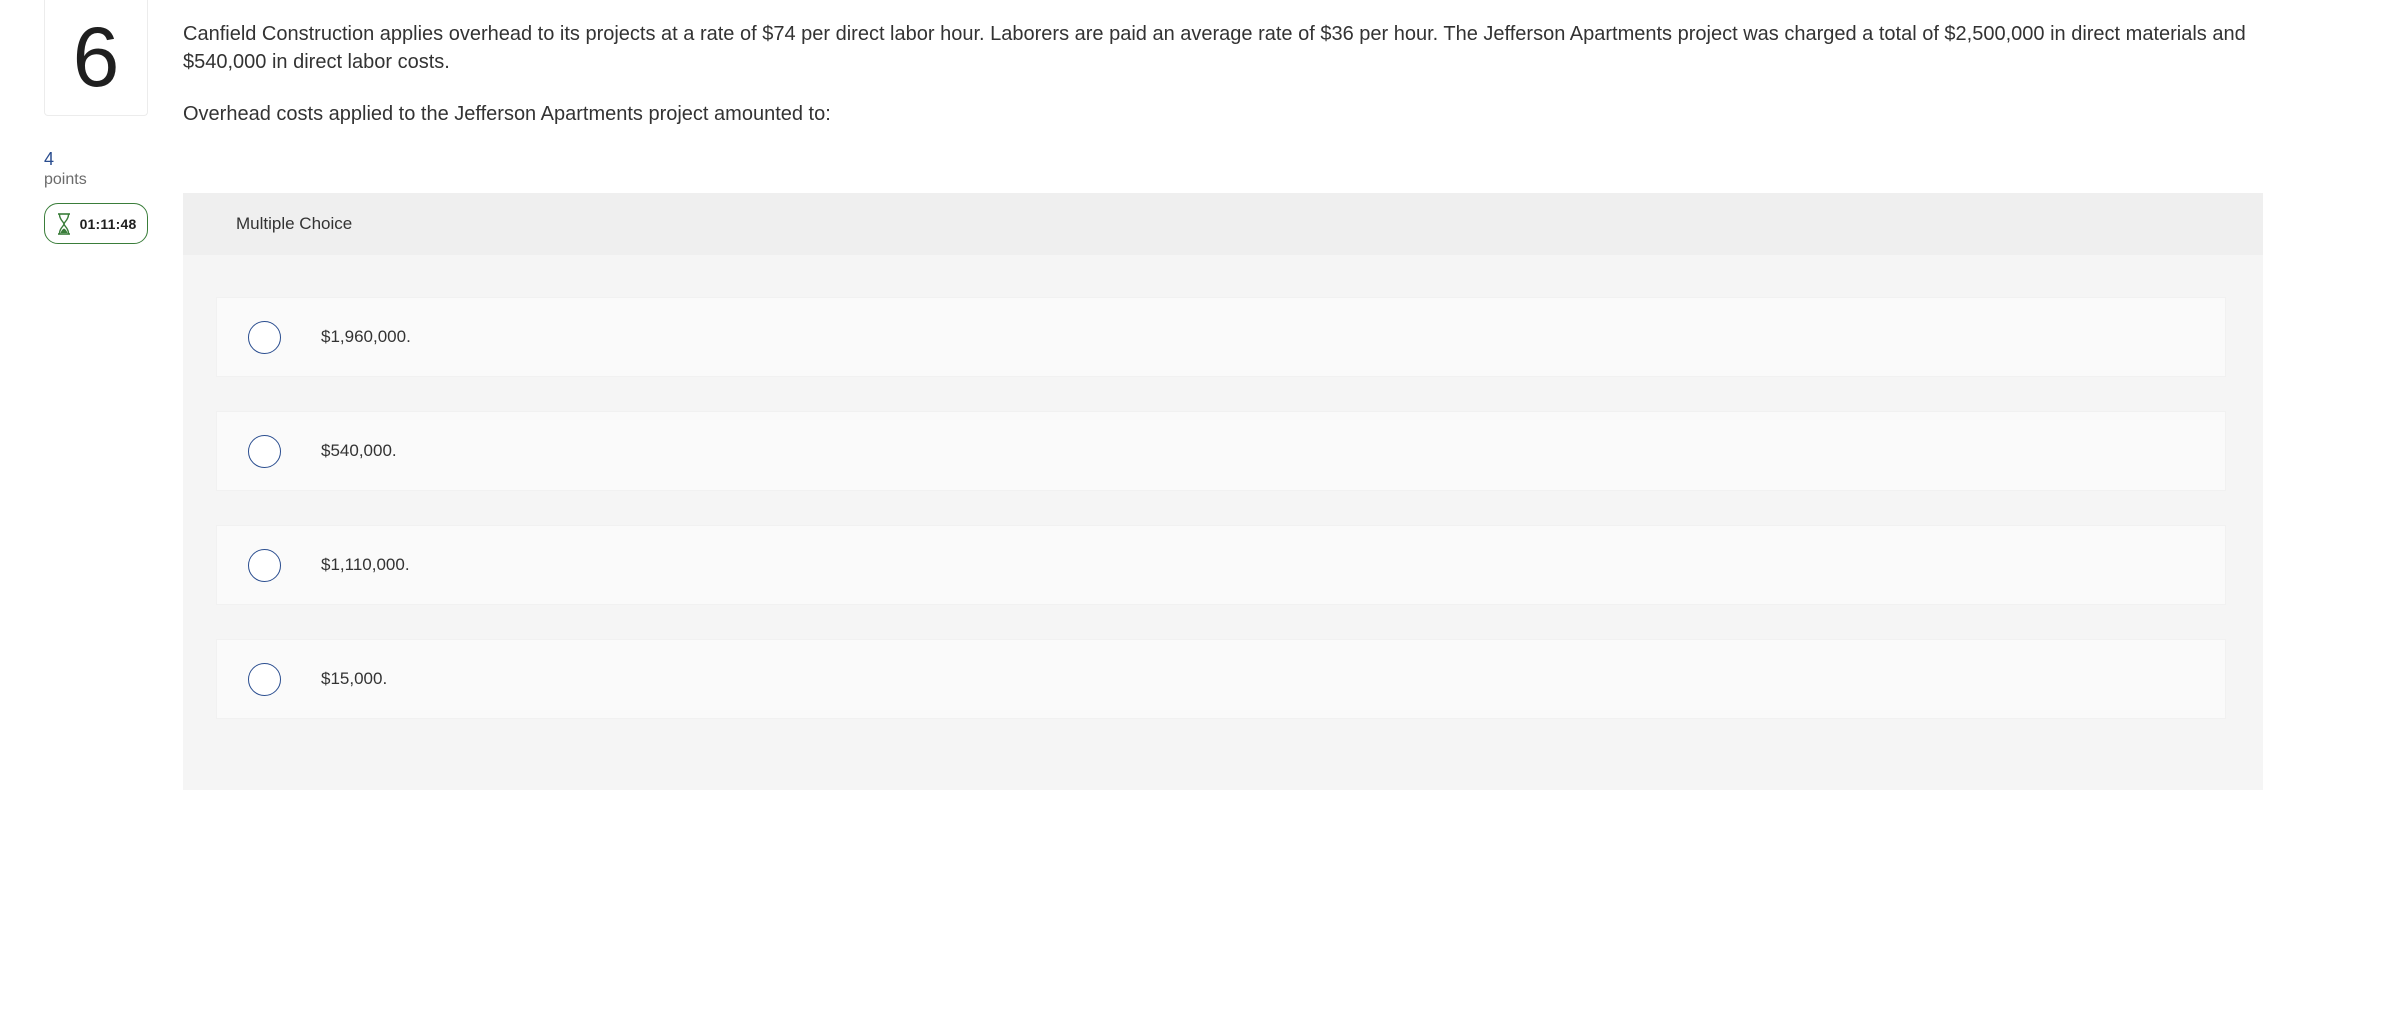 The width and height of the screenshot is (2401, 1025). What do you see at coordinates (359, 450) in the screenshot?
I see `choice-label: $540,000.` at bounding box center [359, 450].